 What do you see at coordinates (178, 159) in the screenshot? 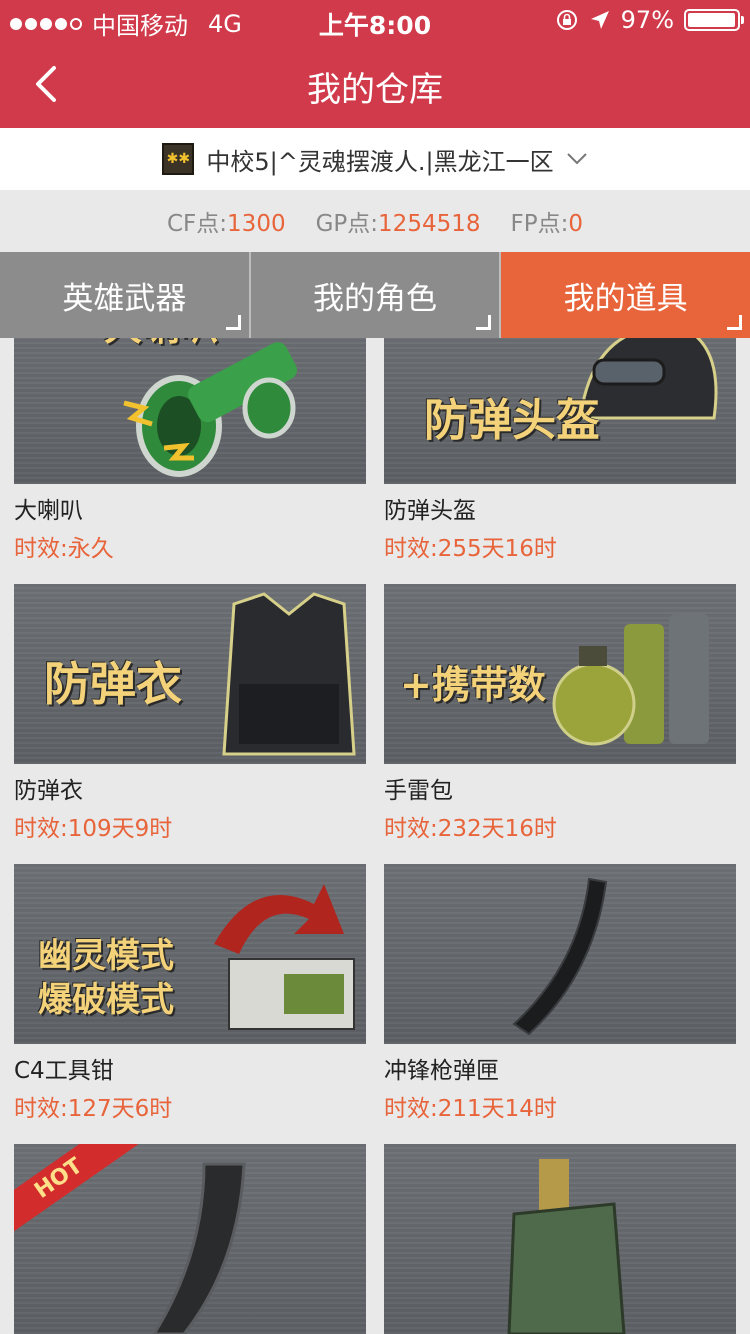
I see `rank-badge-icon: ✱✱` at bounding box center [178, 159].